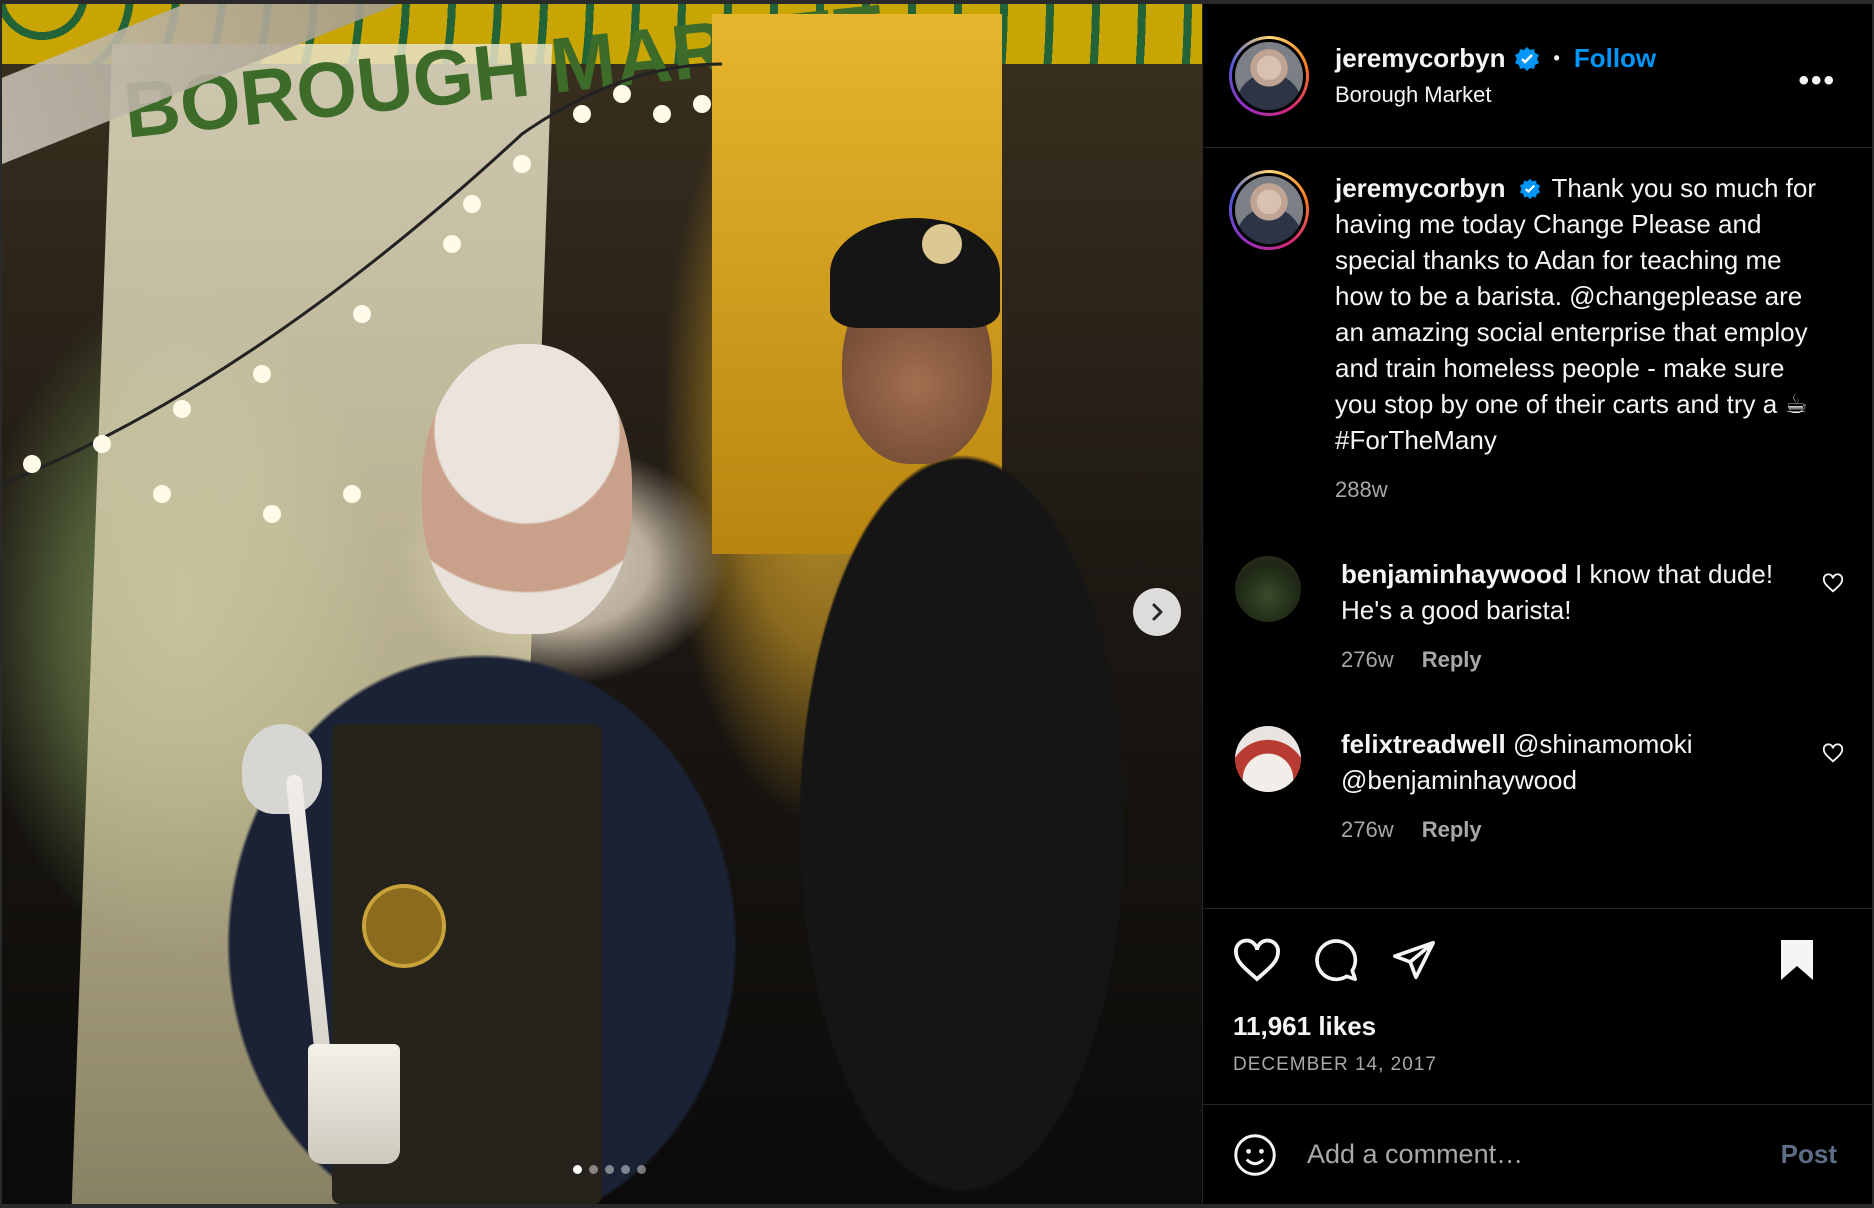  I want to click on caption-username: jeremycorbyn, so click(1420, 188).